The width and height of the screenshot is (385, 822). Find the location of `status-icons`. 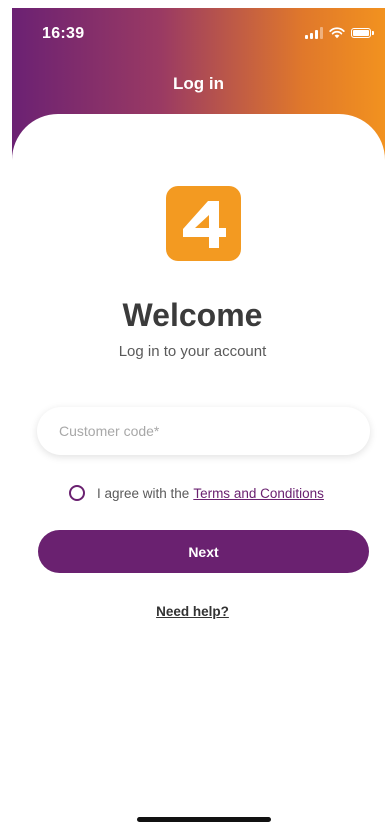

status-icons is located at coordinates (339, 33).